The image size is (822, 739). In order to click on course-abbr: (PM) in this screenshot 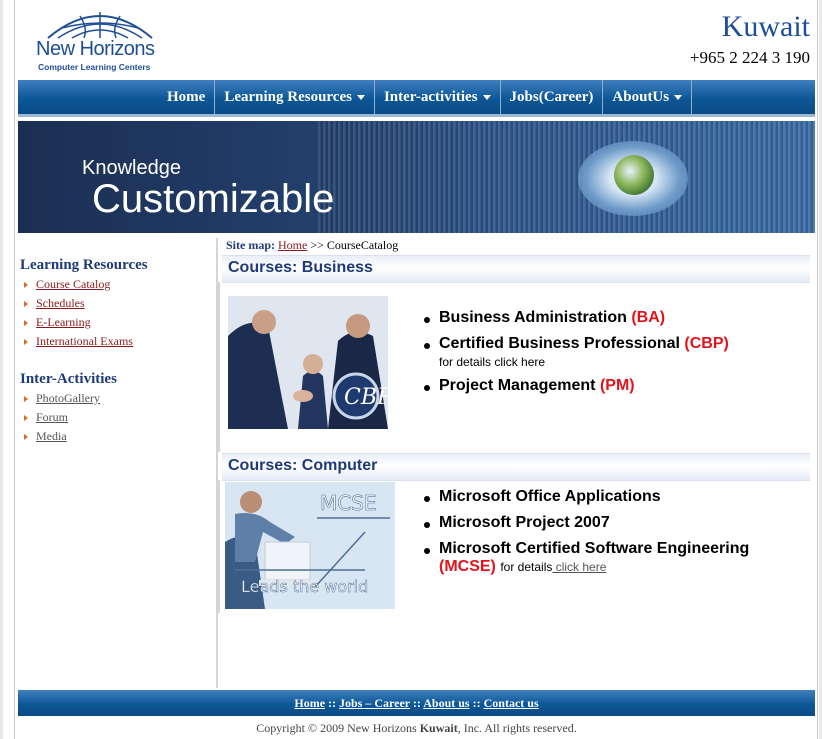, I will do `click(617, 385)`.